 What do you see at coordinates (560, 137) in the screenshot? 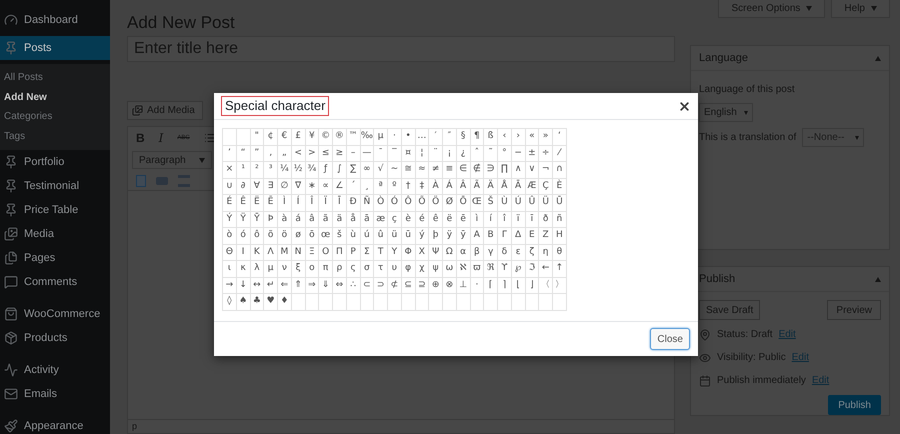
I see `character-cell: ‘` at bounding box center [560, 137].